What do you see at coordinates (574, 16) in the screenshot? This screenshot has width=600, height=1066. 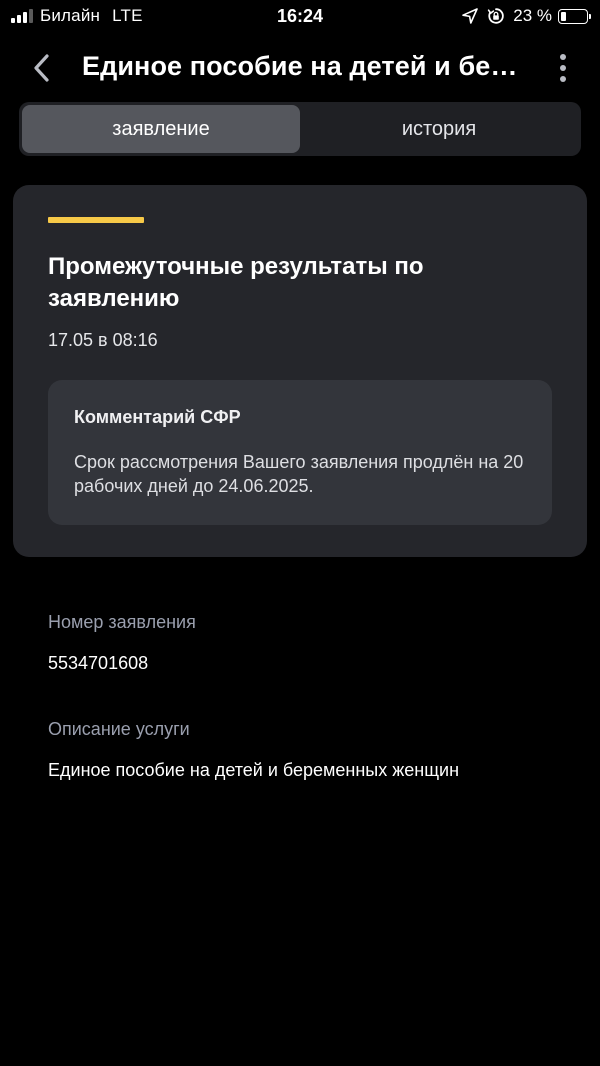 I see `battery-icon` at bounding box center [574, 16].